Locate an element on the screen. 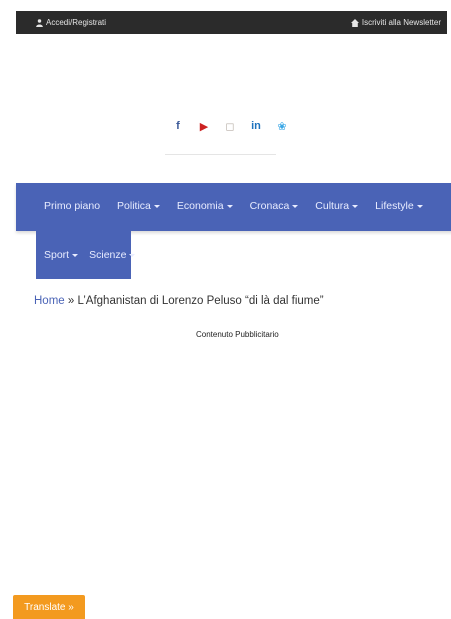  nav-item-politica: Politica is located at coordinates (138, 206).